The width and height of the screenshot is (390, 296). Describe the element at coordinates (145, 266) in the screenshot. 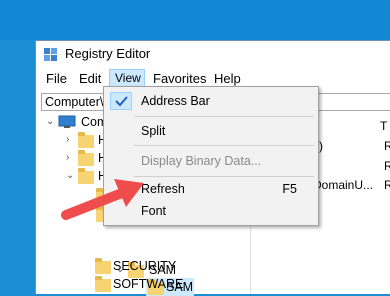

I see `tree-item-label: SECURITY` at that location.